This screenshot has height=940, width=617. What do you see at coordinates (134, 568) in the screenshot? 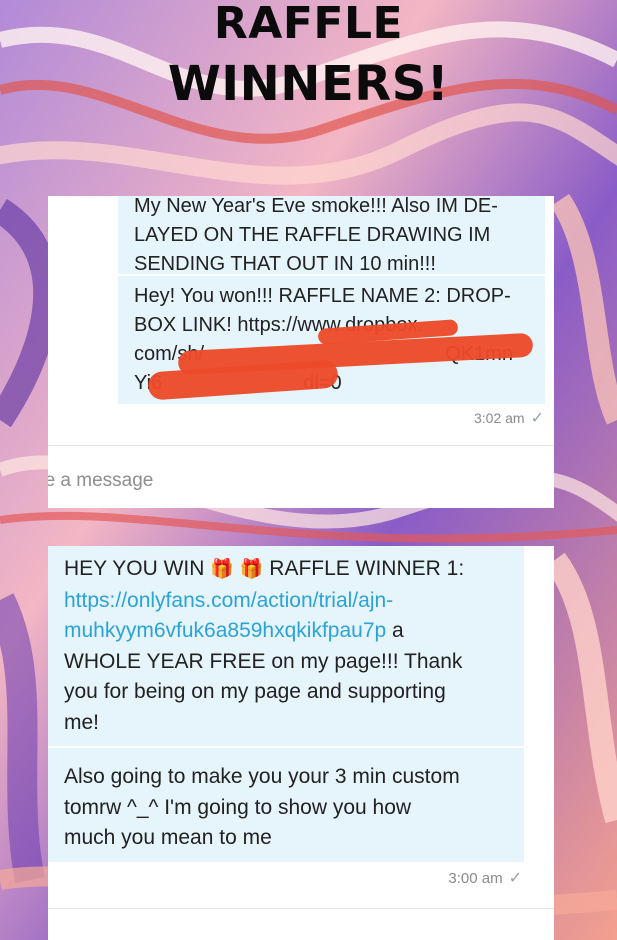
I see `message-text: HEY YOU WIN` at bounding box center [134, 568].